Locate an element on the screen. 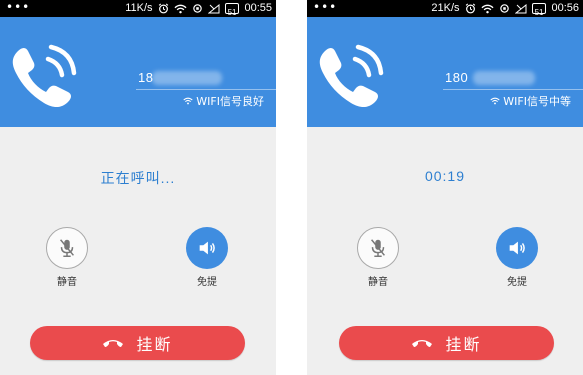 The height and width of the screenshot is (375, 583). status-right-group: 11K/s 51 00:55 is located at coordinates (198, 8).